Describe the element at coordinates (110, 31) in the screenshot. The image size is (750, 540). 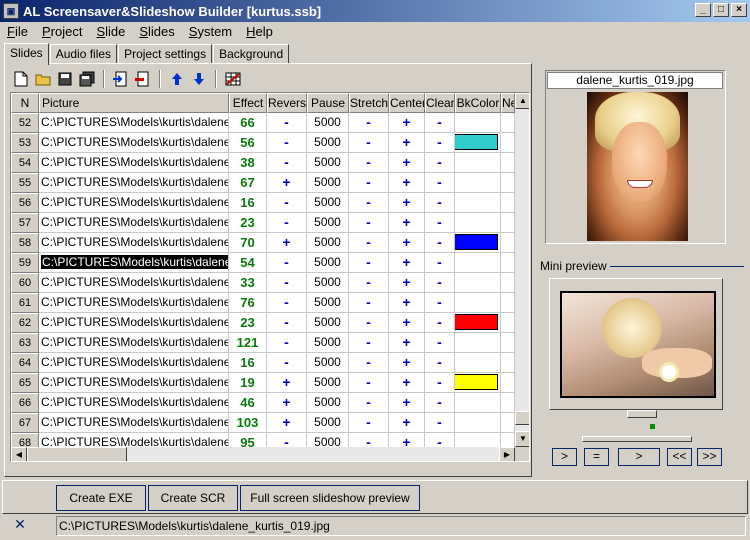
I see `menu-slide: Slide` at that location.